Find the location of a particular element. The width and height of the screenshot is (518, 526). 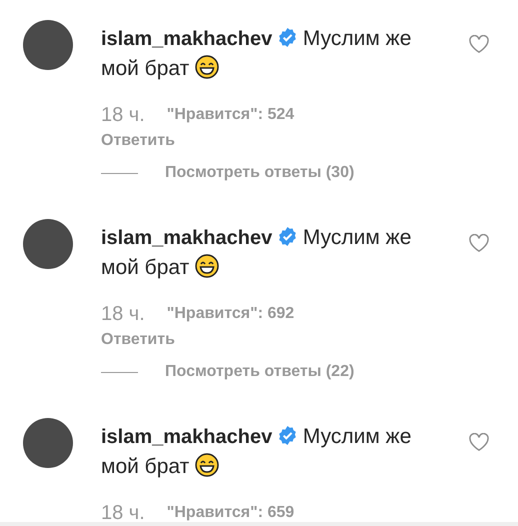

likes-count-link: "Нравится": 659 is located at coordinates (230, 513).